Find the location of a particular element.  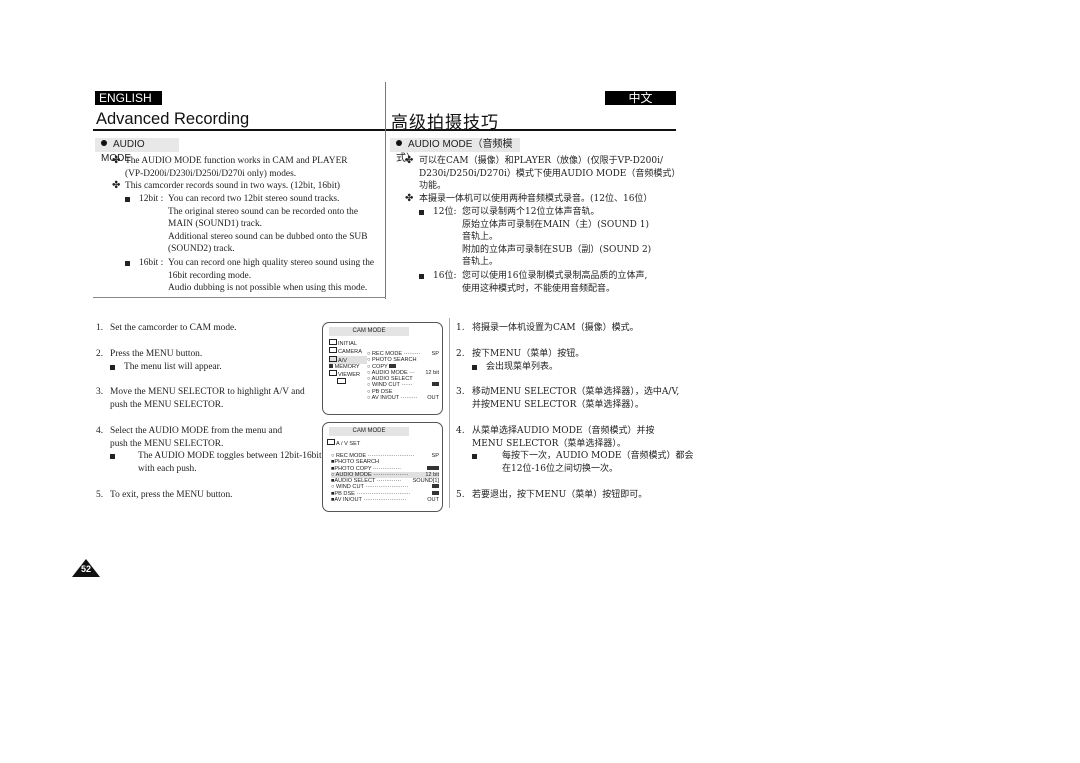

section-tag-chinese: AUDIO MODE（音频模式） is located at coordinates (455, 151).